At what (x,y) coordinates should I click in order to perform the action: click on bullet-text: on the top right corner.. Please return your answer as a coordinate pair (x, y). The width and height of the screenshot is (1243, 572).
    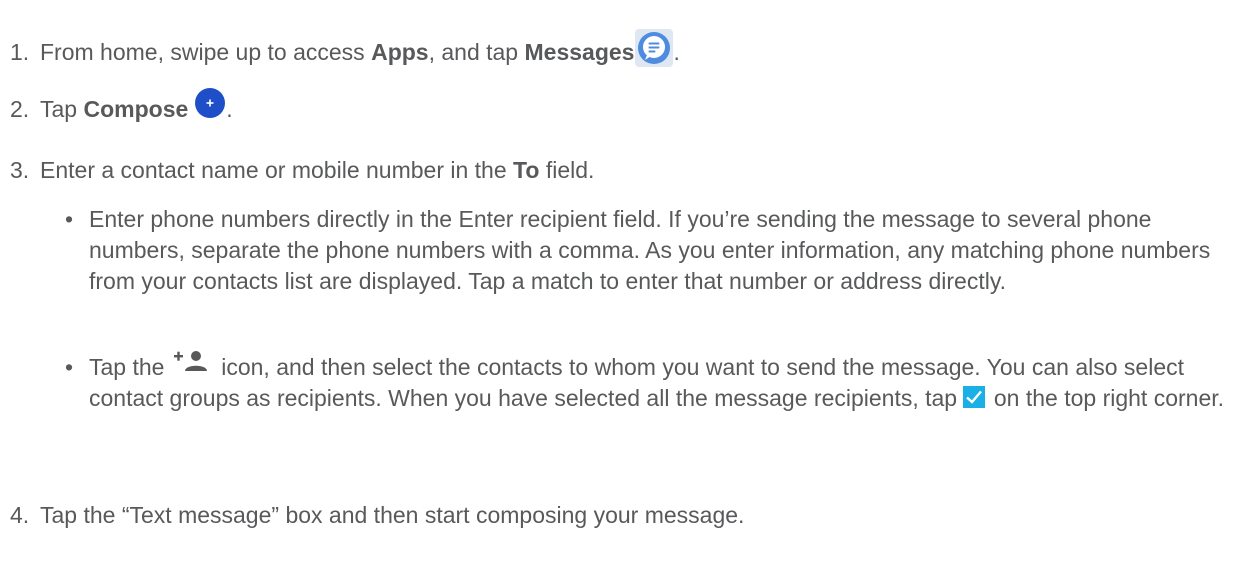
    Looking at the image, I should click on (1106, 398).